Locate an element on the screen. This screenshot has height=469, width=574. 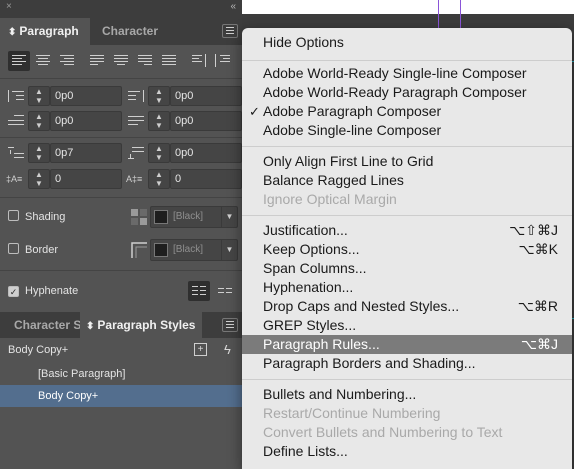
justify-left-icon is located at coordinates (97, 61).